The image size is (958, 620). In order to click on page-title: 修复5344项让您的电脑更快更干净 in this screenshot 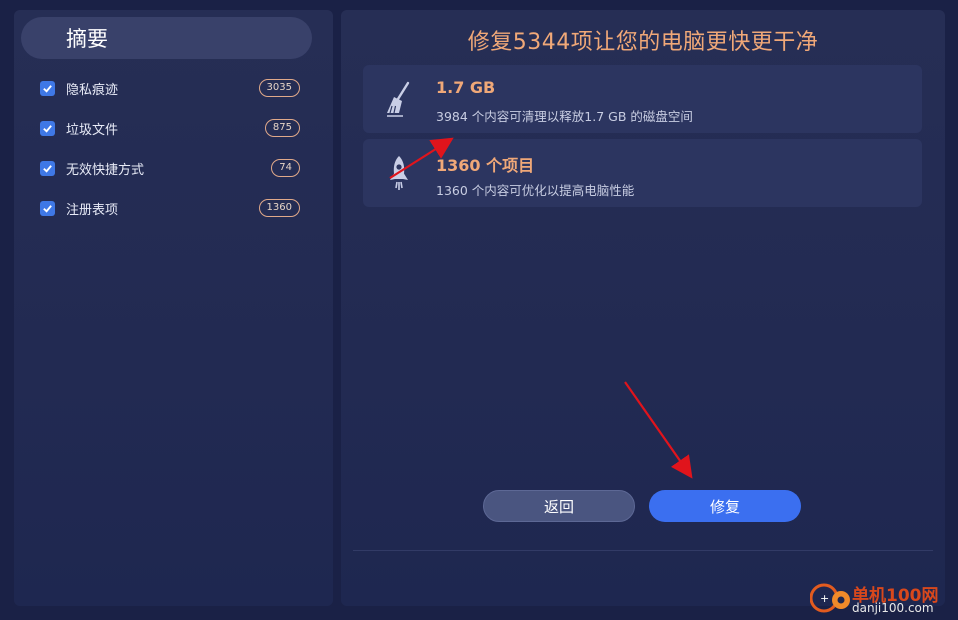, I will do `click(643, 42)`.